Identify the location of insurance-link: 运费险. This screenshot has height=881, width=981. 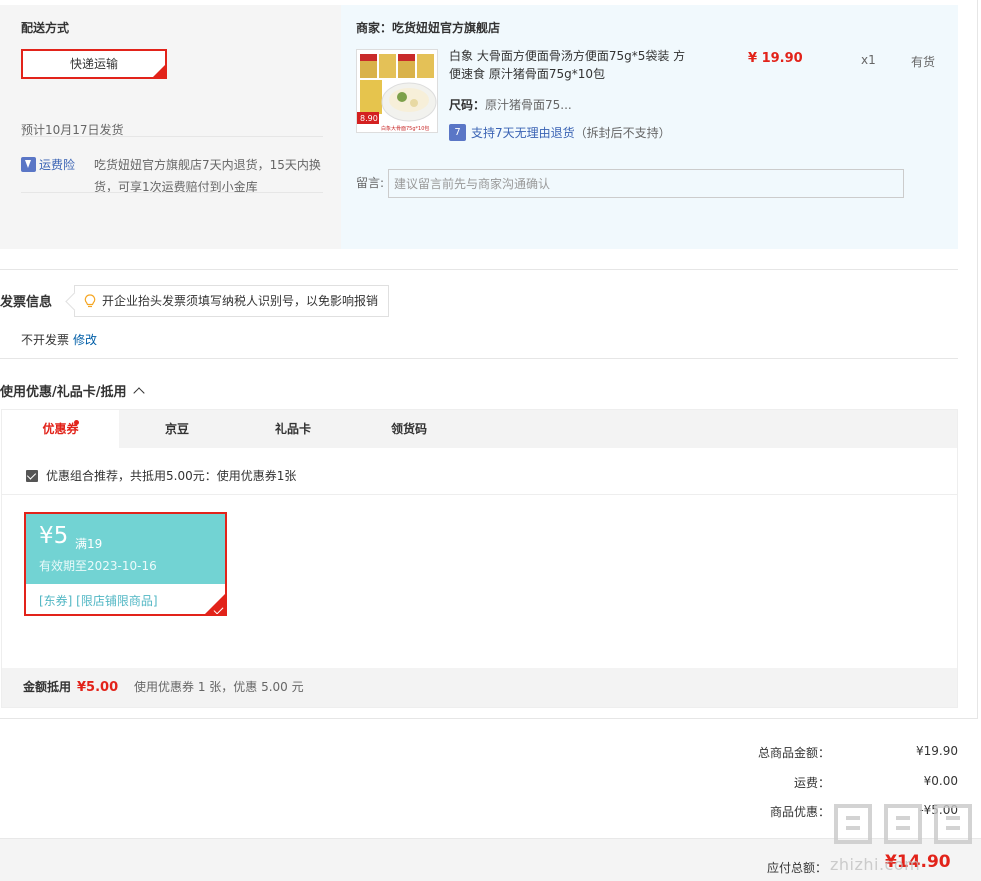
(57, 164).